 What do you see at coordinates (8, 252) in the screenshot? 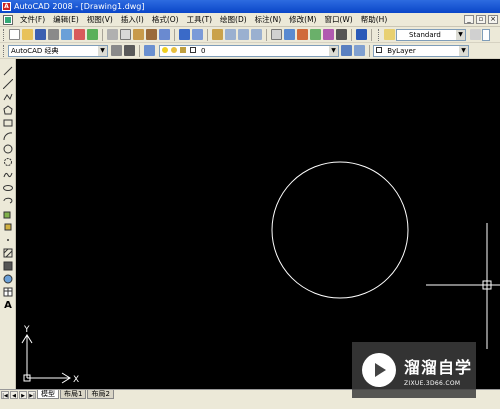
I see `hatch-icon` at bounding box center [8, 252].